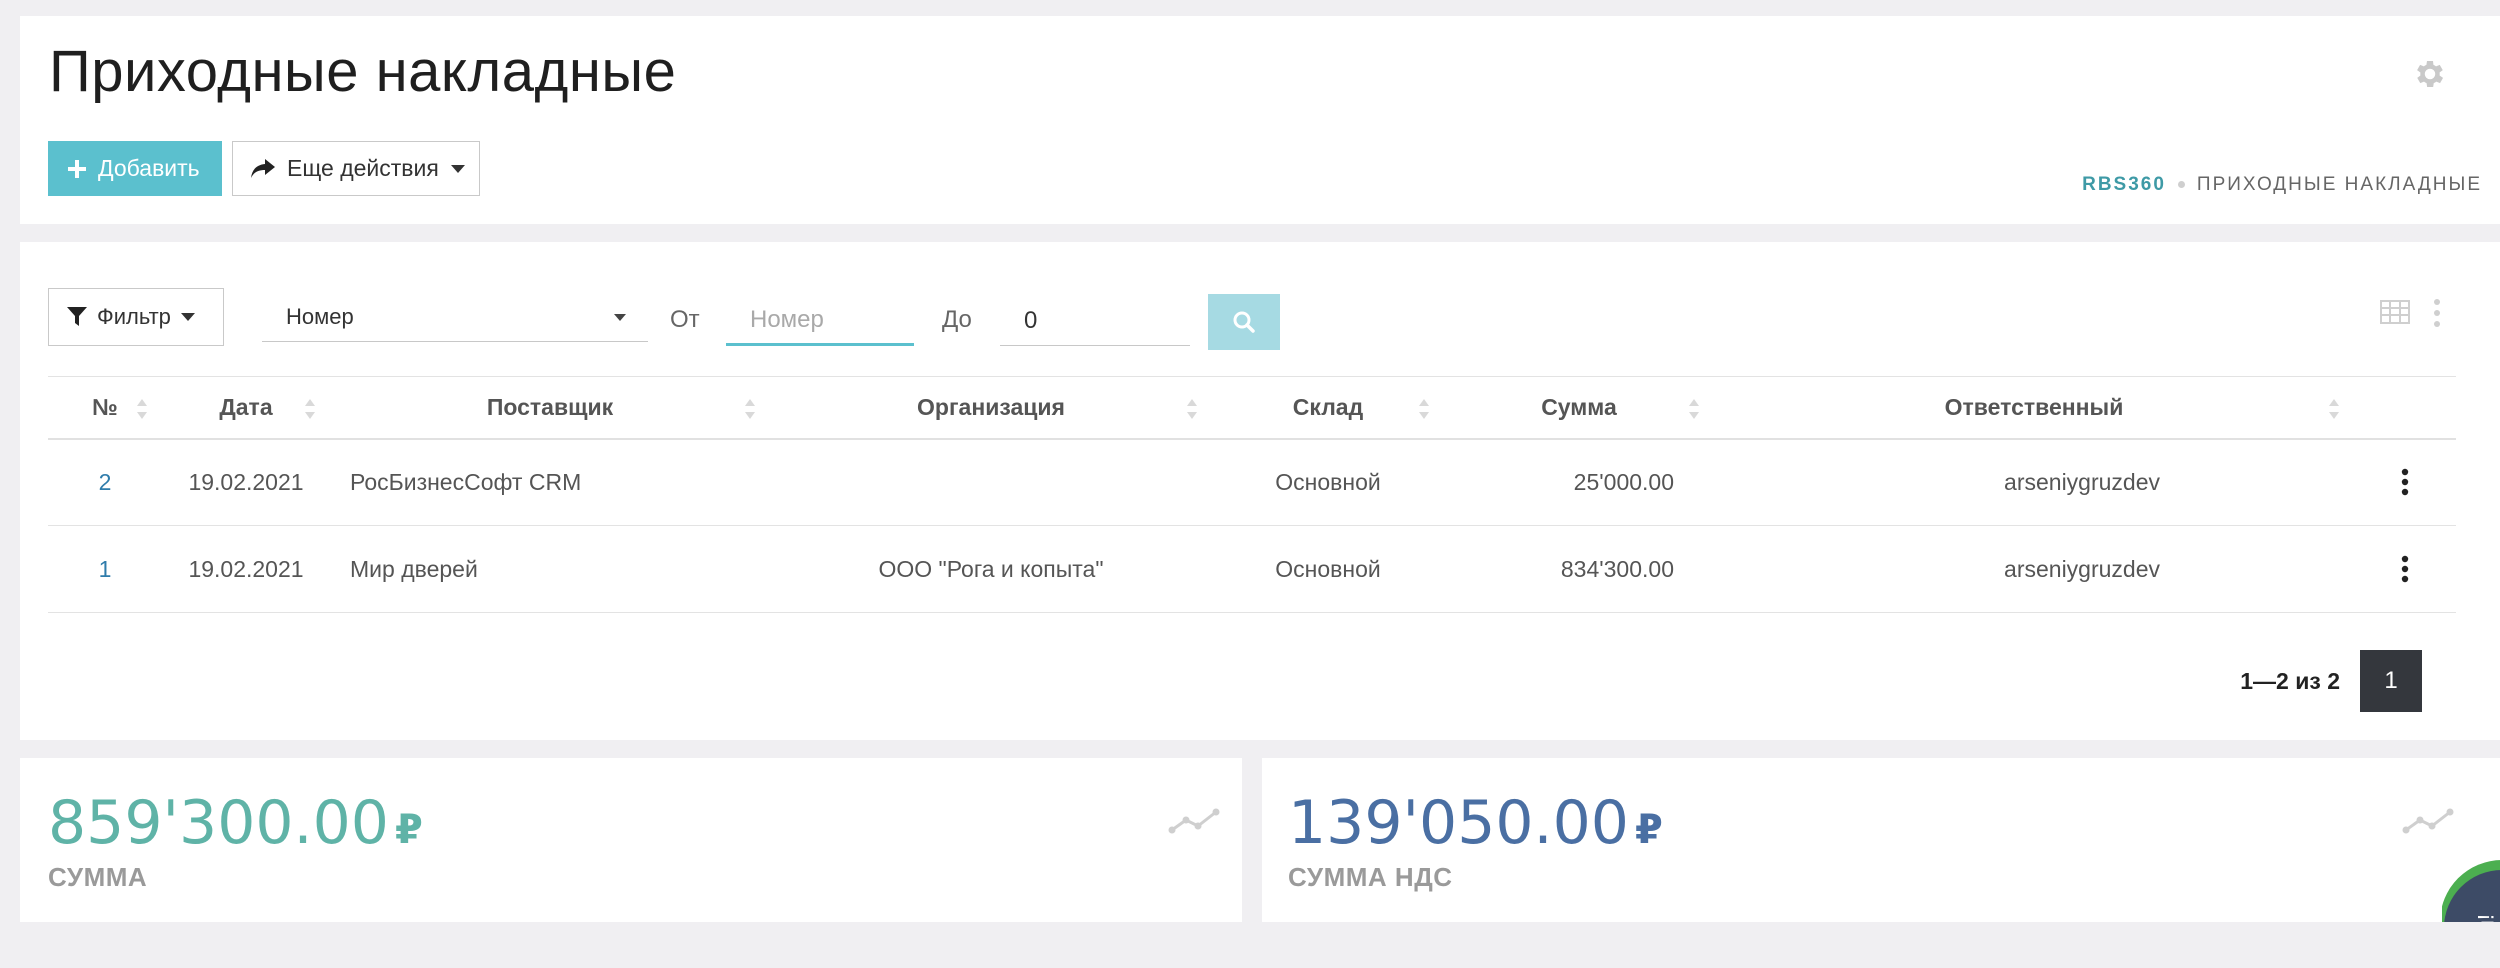 The height and width of the screenshot is (968, 2500). Describe the element at coordinates (550, 569) in the screenshot. I see `row-supplier: Мир дверей` at that location.